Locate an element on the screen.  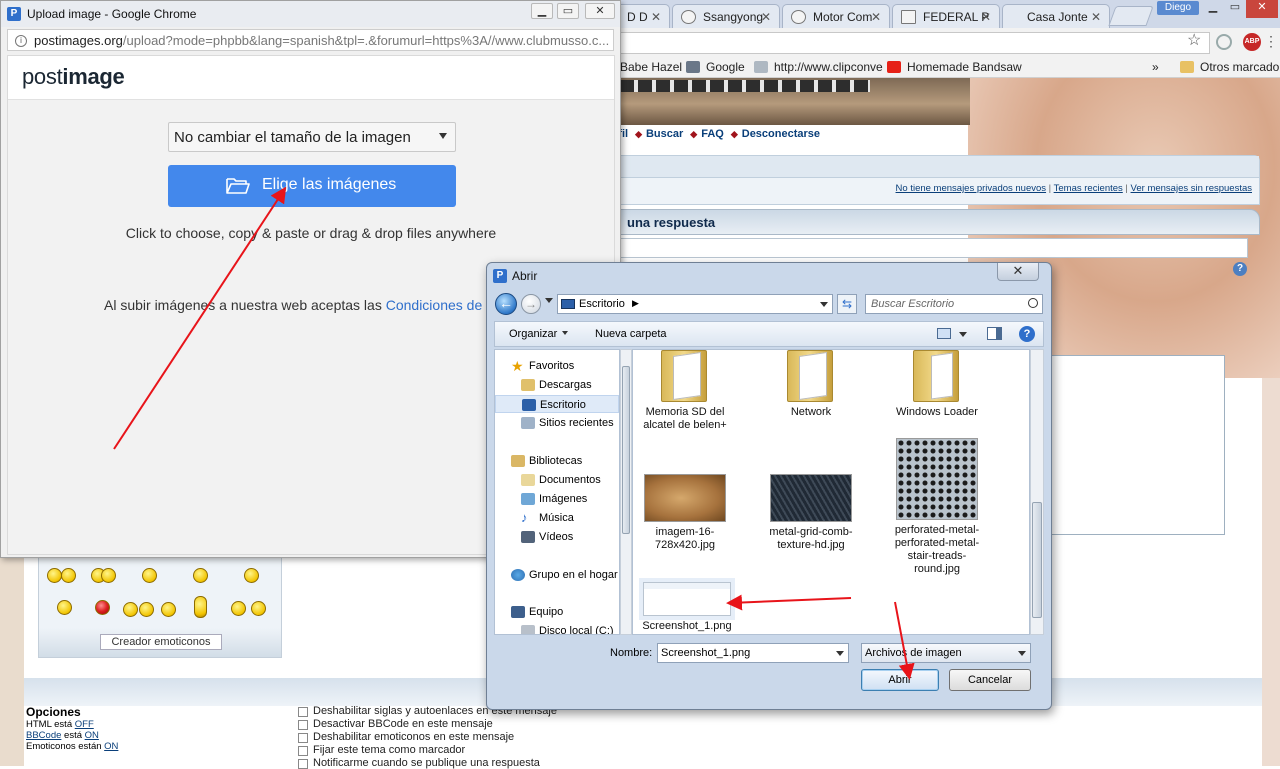
cancel-button: Cancelar is located at coordinates (990, 680).